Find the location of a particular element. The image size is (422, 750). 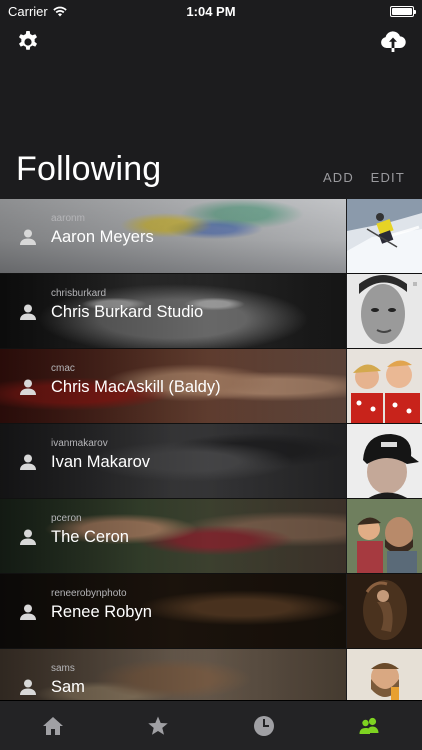

wifi-icon is located at coordinates (60, 11).